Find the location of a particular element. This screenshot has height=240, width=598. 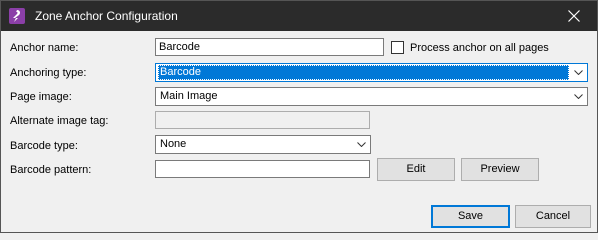

preview-button: Preview is located at coordinates (500, 169).